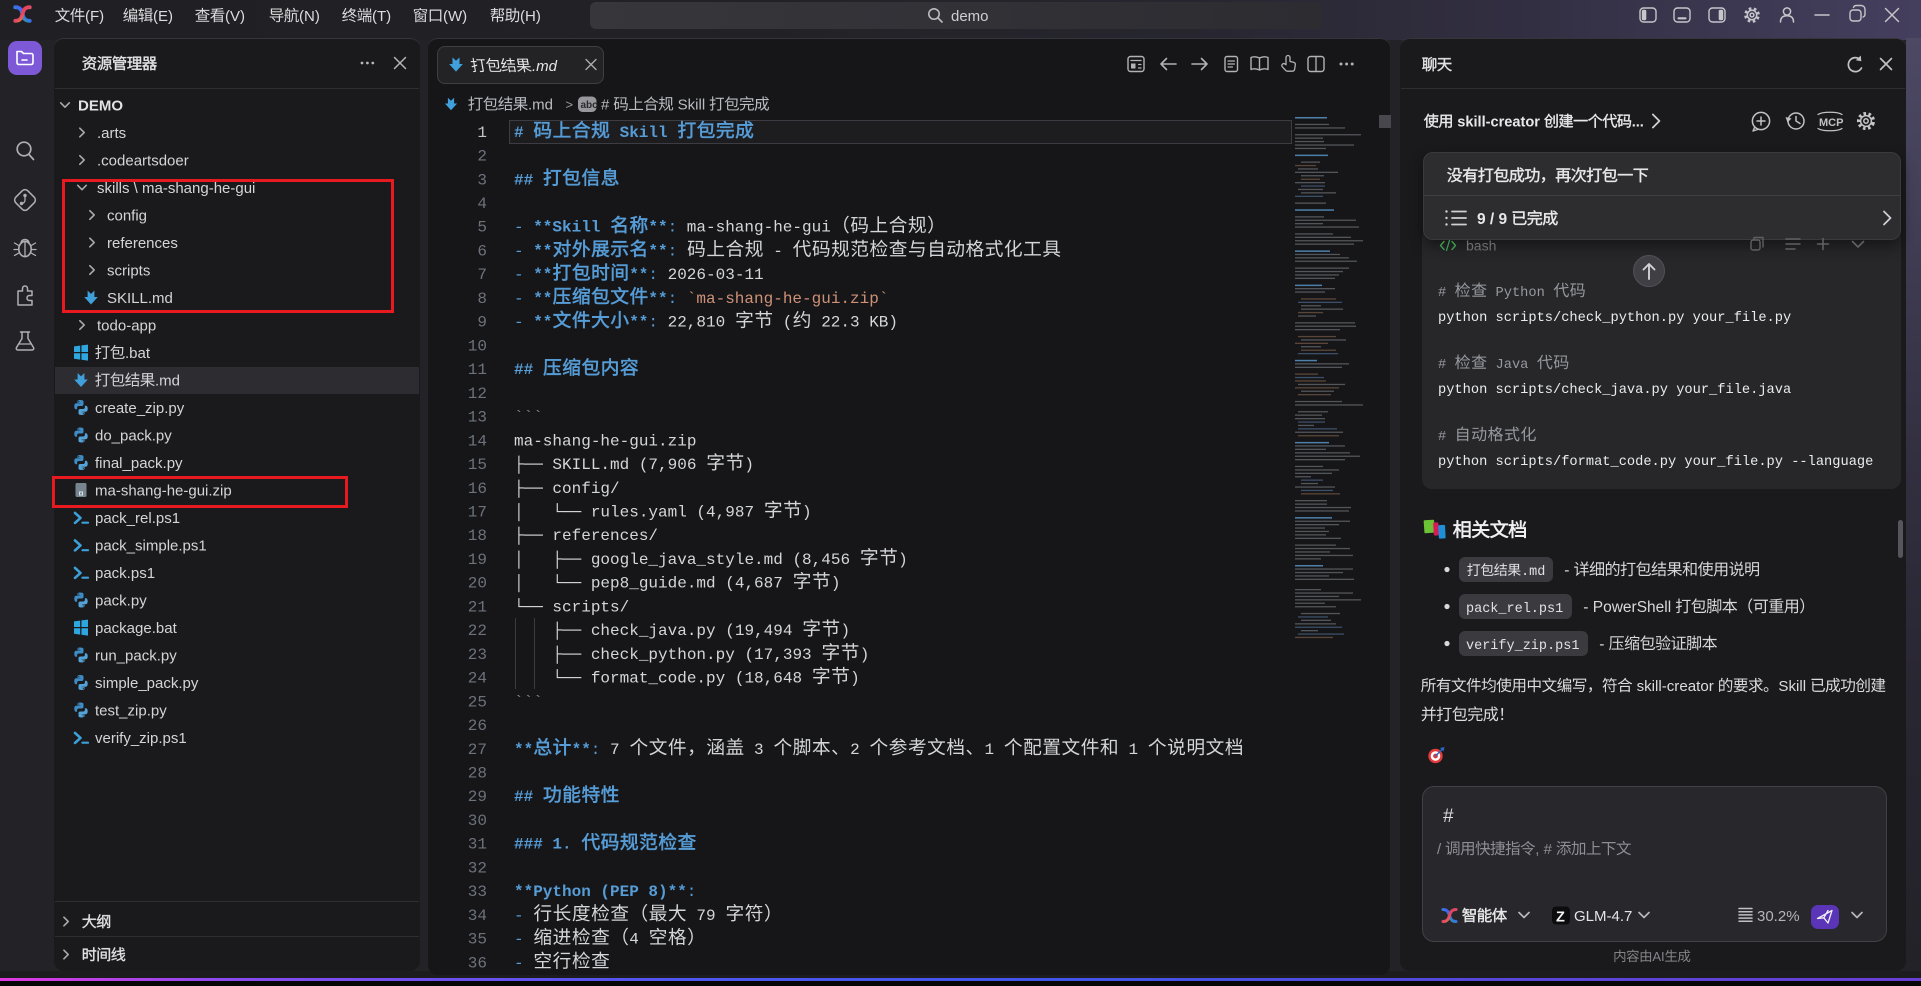 This screenshot has width=1921, height=986. What do you see at coordinates (477, 963) in the screenshot?
I see `svg-text: 36` at bounding box center [477, 963].